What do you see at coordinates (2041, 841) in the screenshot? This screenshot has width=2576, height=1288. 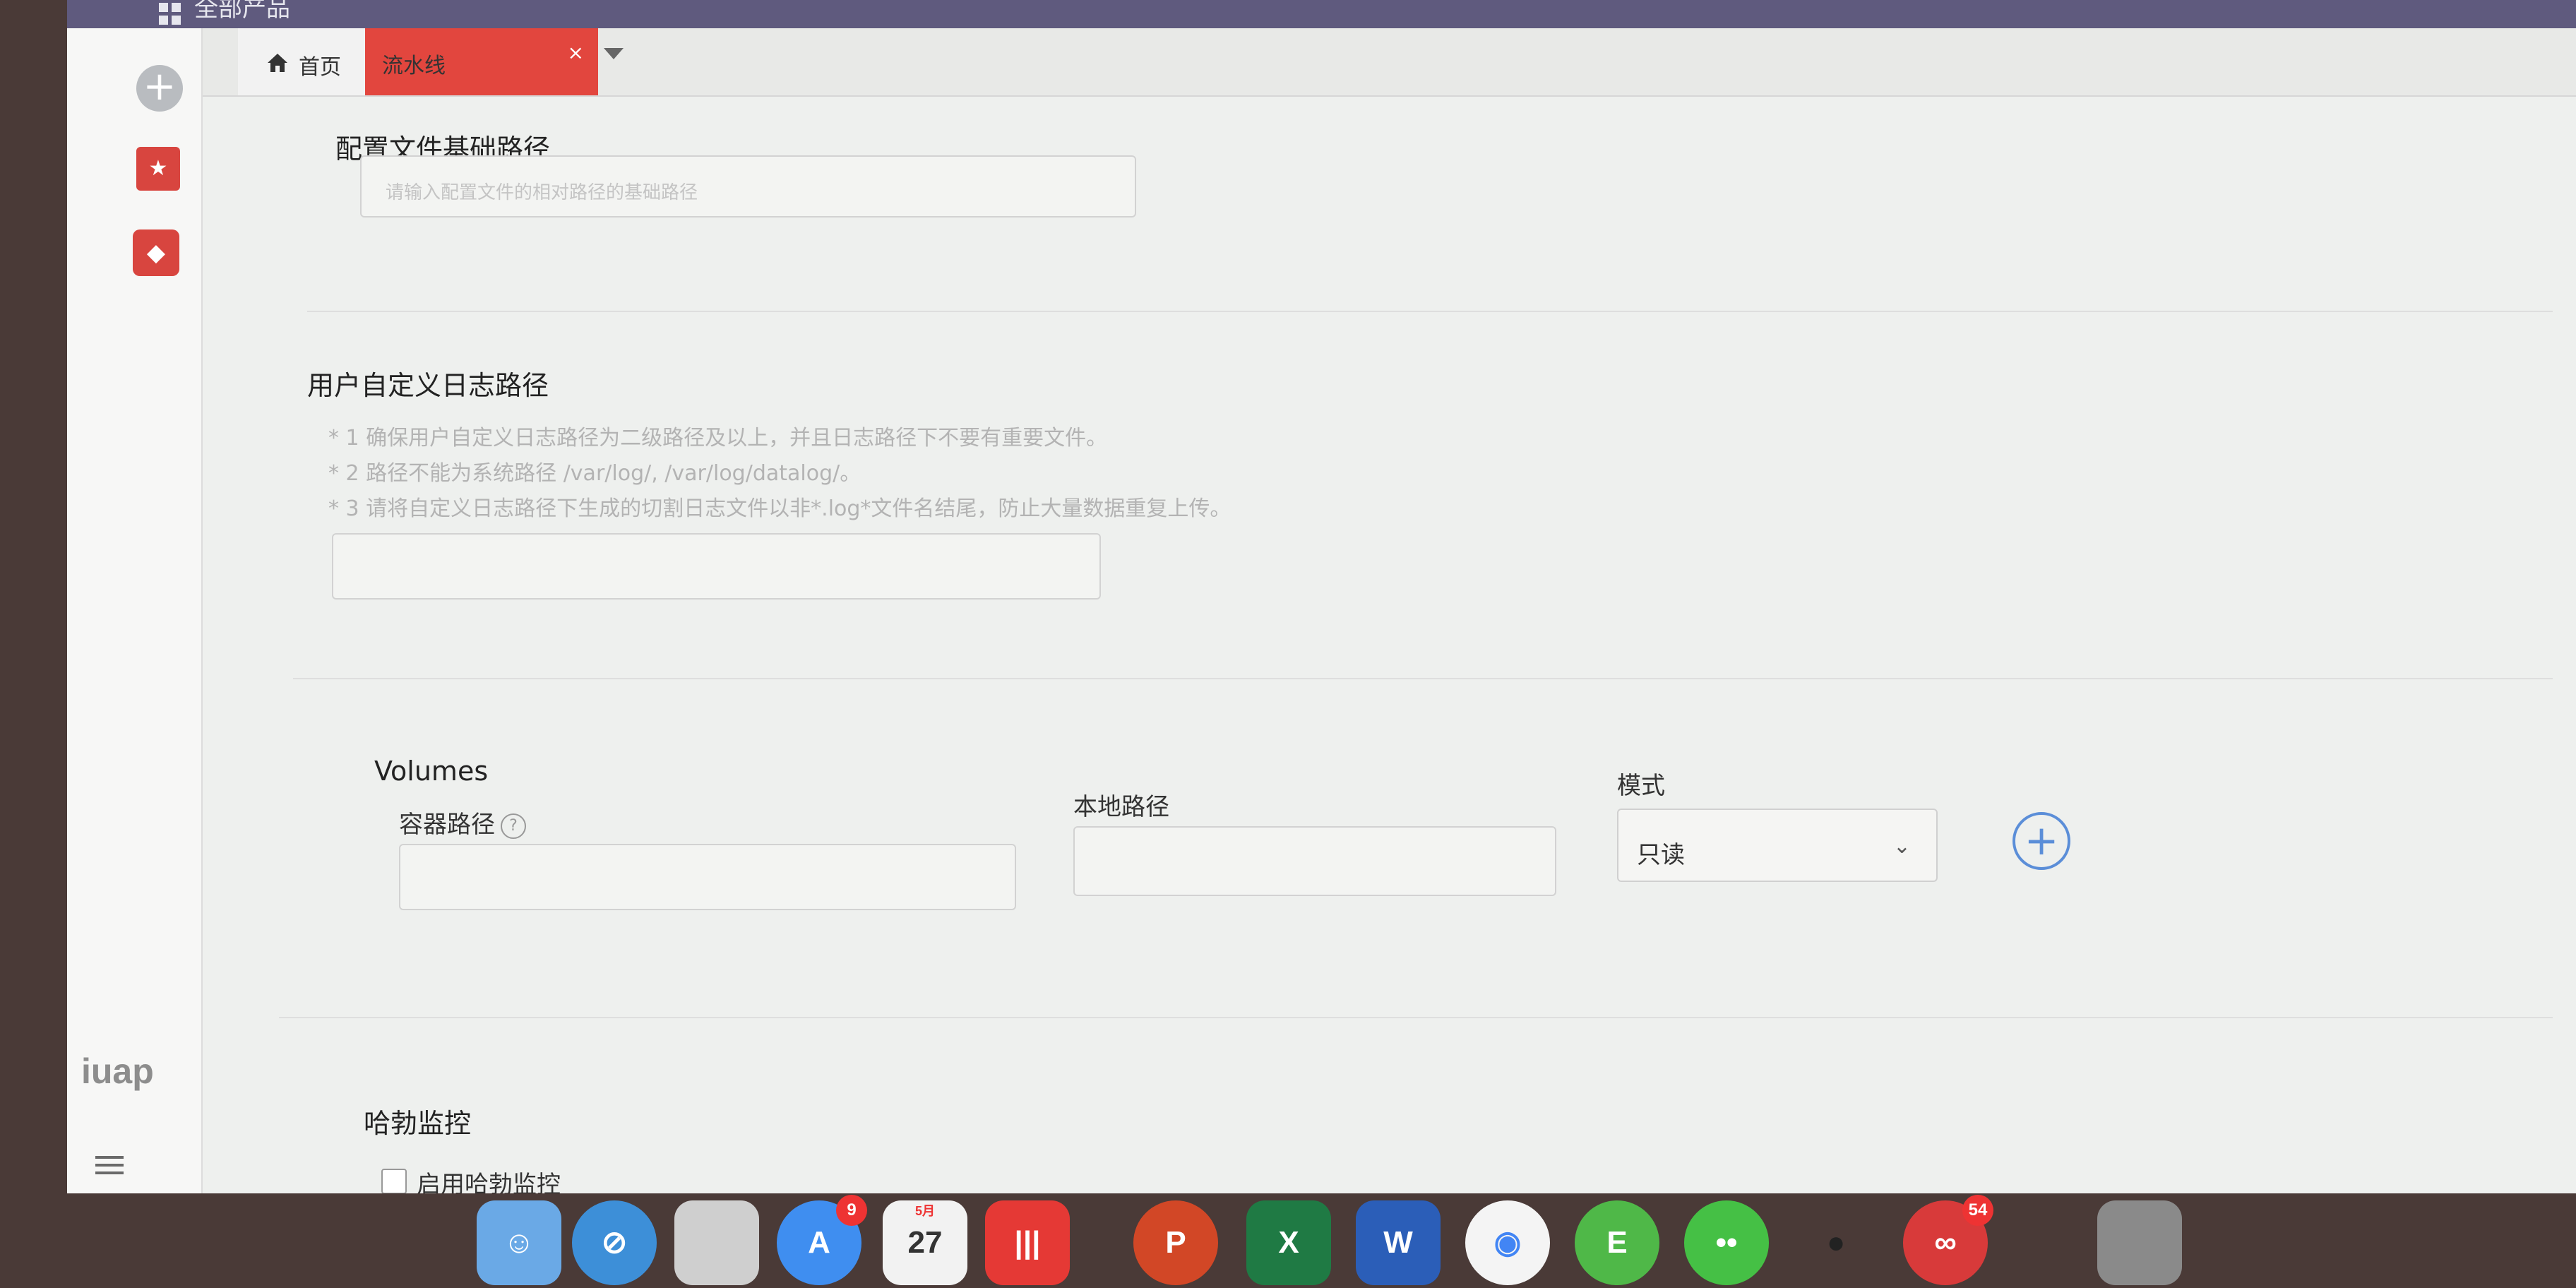 I see `add-volume-button: +` at bounding box center [2041, 841].